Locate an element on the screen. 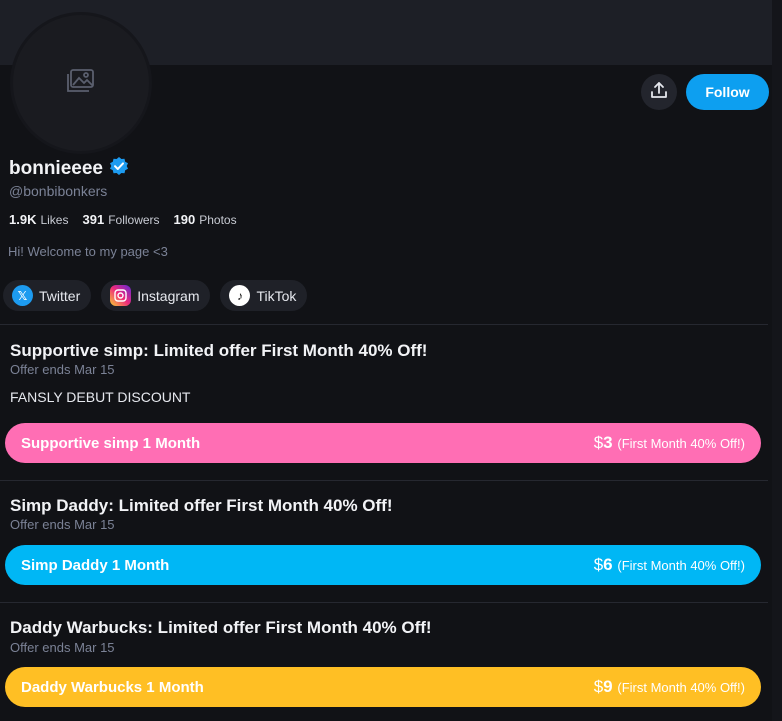  image-placeholder-icon is located at coordinates (81, 83).